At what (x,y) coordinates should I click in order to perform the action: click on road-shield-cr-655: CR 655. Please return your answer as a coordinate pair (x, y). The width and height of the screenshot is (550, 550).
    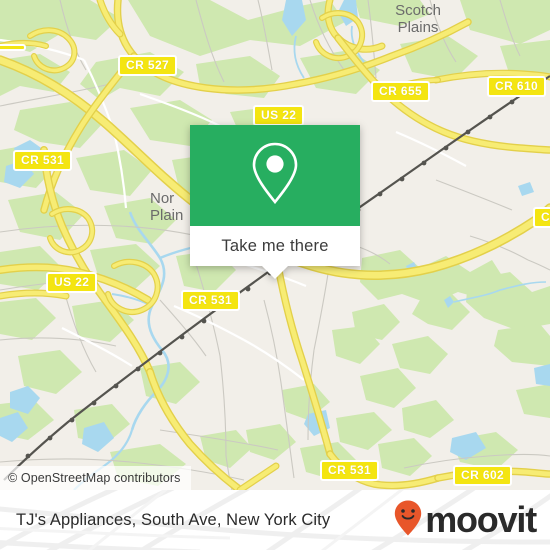
    Looking at the image, I should click on (401, 91).